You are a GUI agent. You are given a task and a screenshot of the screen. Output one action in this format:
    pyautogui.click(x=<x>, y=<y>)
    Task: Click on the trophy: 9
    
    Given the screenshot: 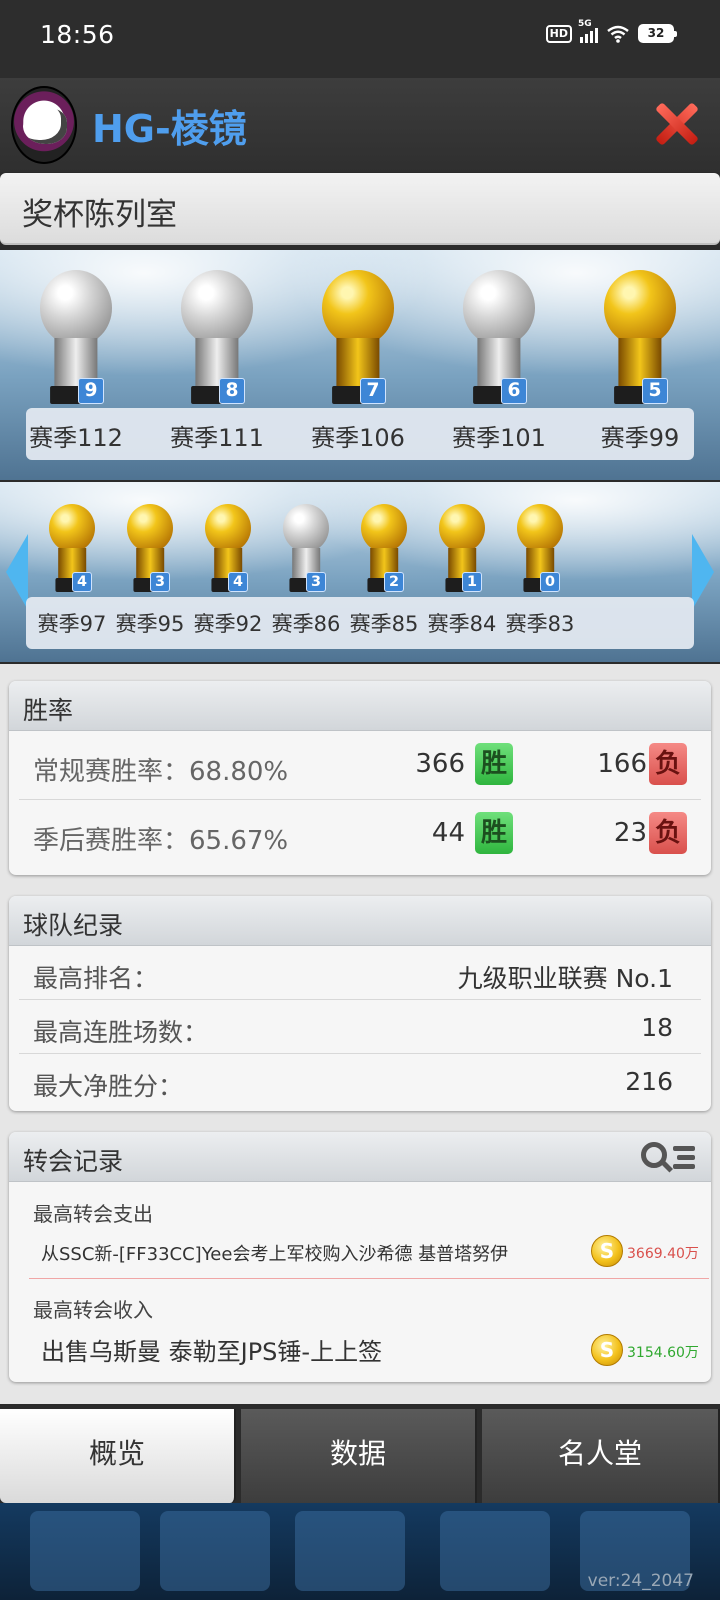 What is the action you would take?
    pyautogui.click(x=76, y=340)
    